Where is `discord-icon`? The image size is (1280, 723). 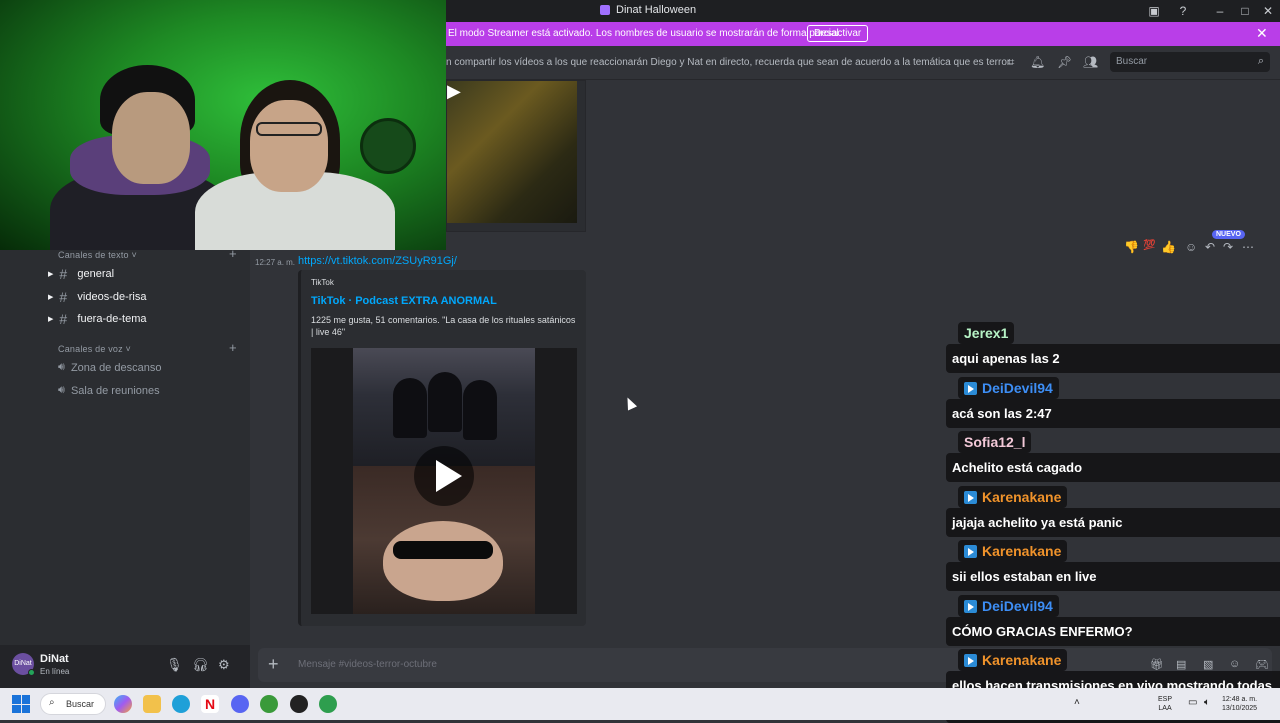 discord-icon is located at coordinates (240, 704).